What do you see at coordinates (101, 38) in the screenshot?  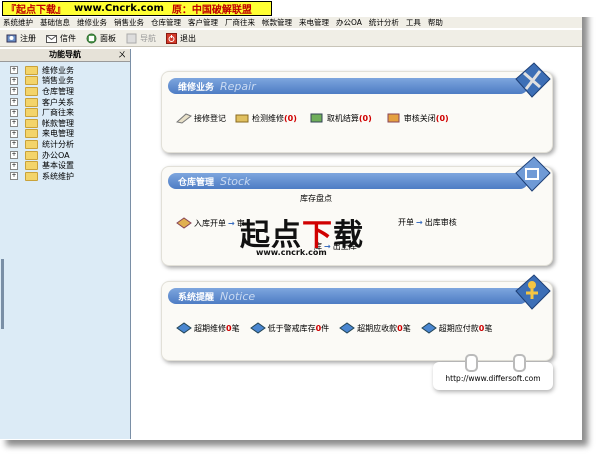 I see `panel-button: 面板` at bounding box center [101, 38].